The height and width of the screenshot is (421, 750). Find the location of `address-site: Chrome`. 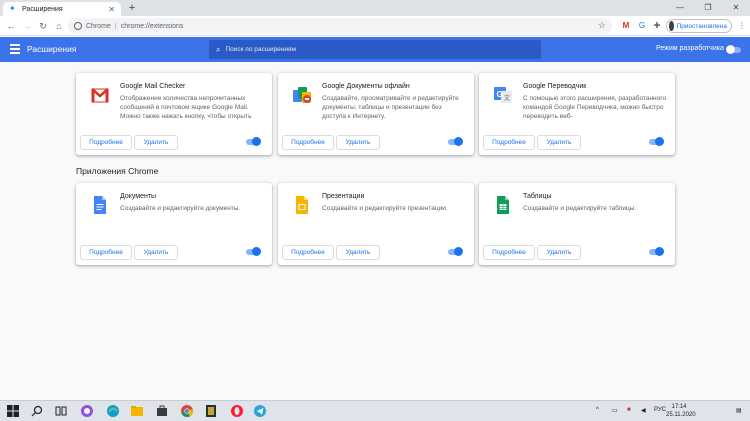

address-site: Chrome is located at coordinates (98, 26).